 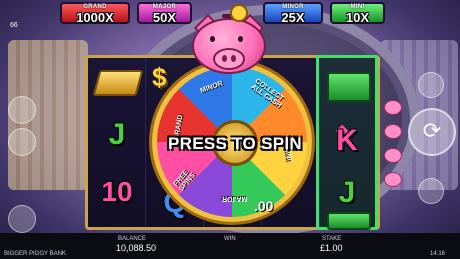 What do you see at coordinates (159, 77) in the screenshot?
I see `dollar-symbol: $` at bounding box center [159, 77].